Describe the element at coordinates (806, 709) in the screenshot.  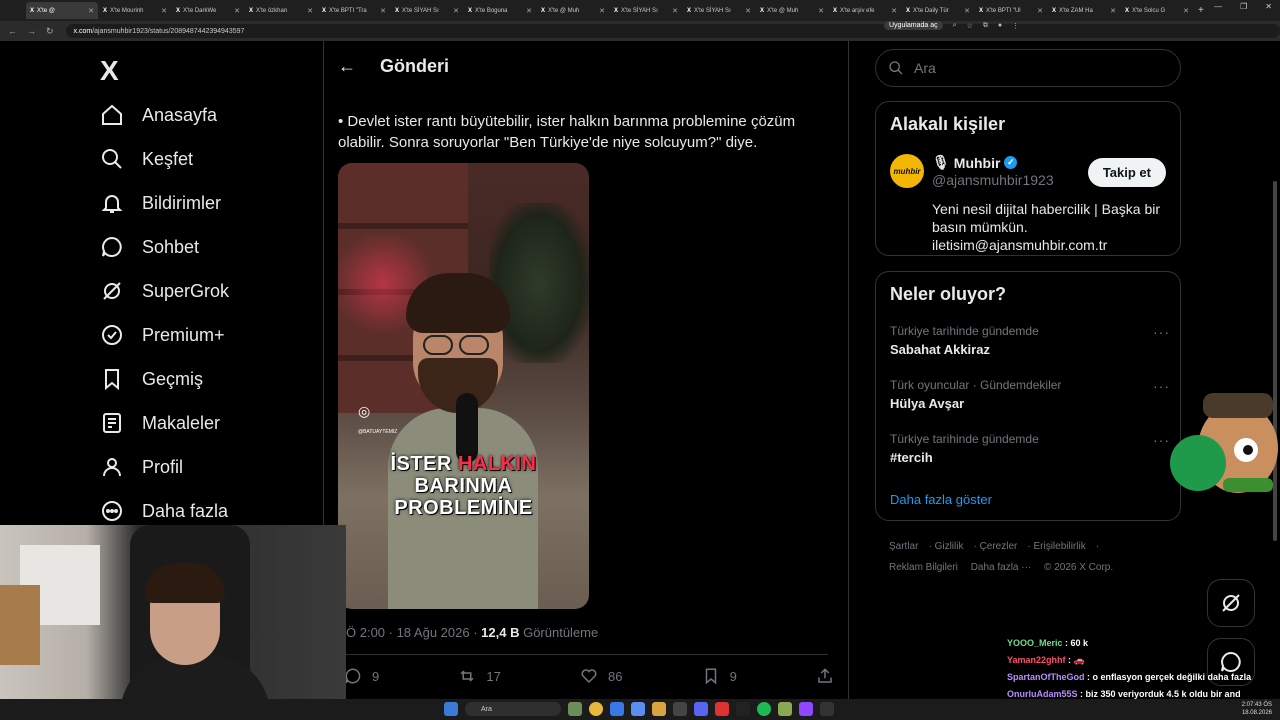
I see `twitch-icon` at that location.